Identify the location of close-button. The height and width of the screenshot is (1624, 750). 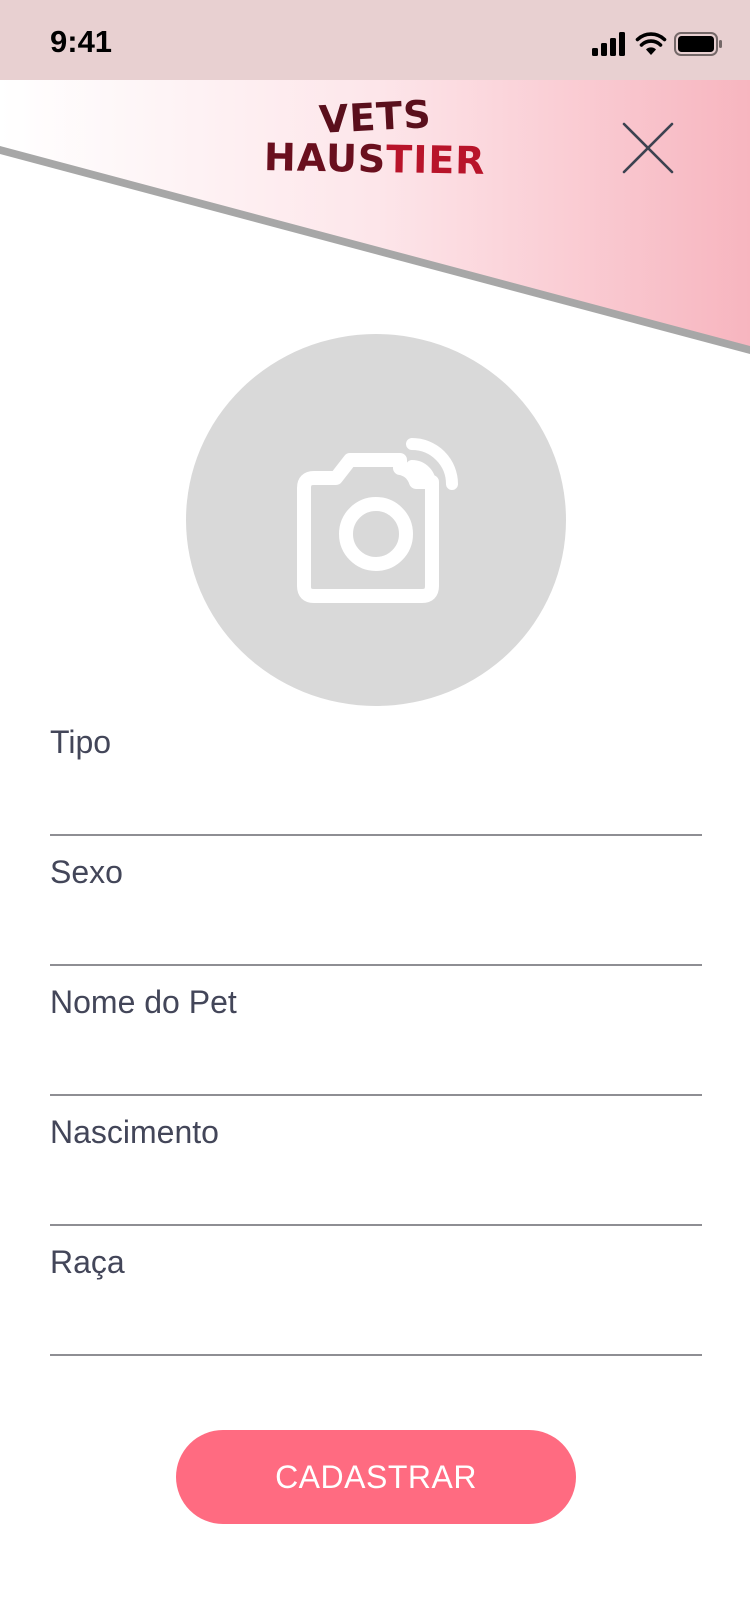
(648, 148).